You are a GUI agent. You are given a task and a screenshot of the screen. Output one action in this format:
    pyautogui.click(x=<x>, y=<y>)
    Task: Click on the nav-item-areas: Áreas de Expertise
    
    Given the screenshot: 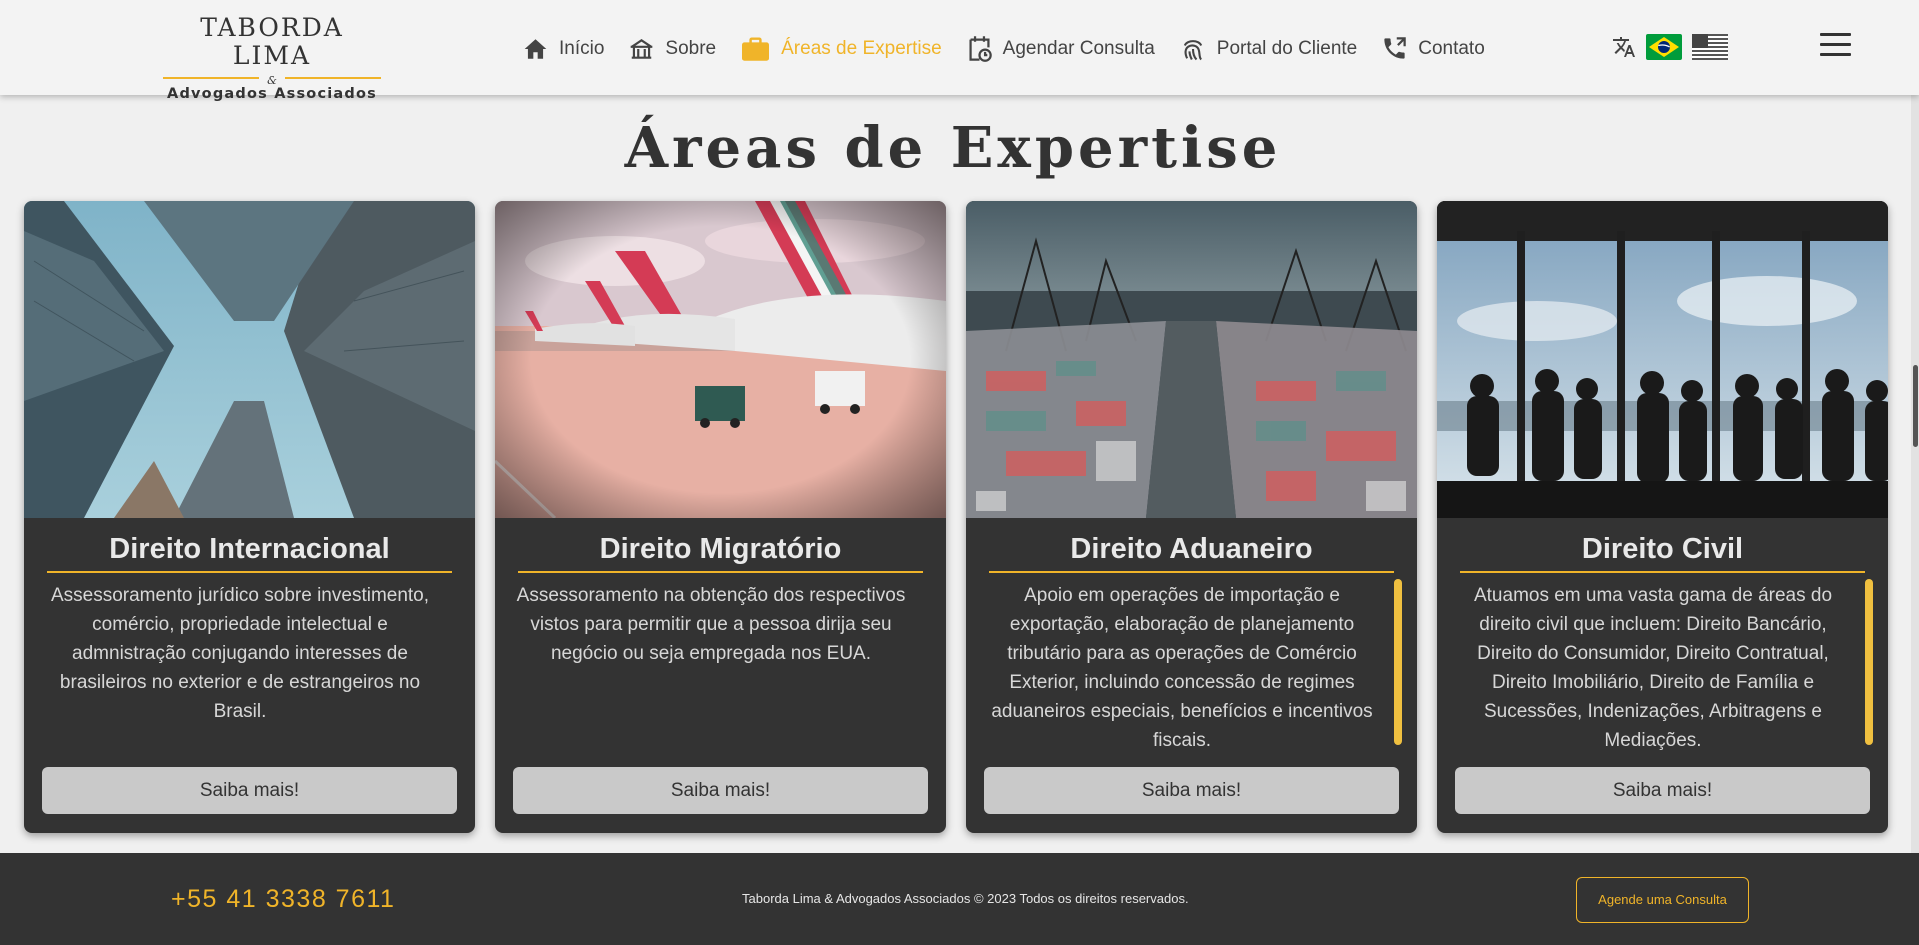 What is the action you would take?
    pyautogui.click(x=841, y=48)
    